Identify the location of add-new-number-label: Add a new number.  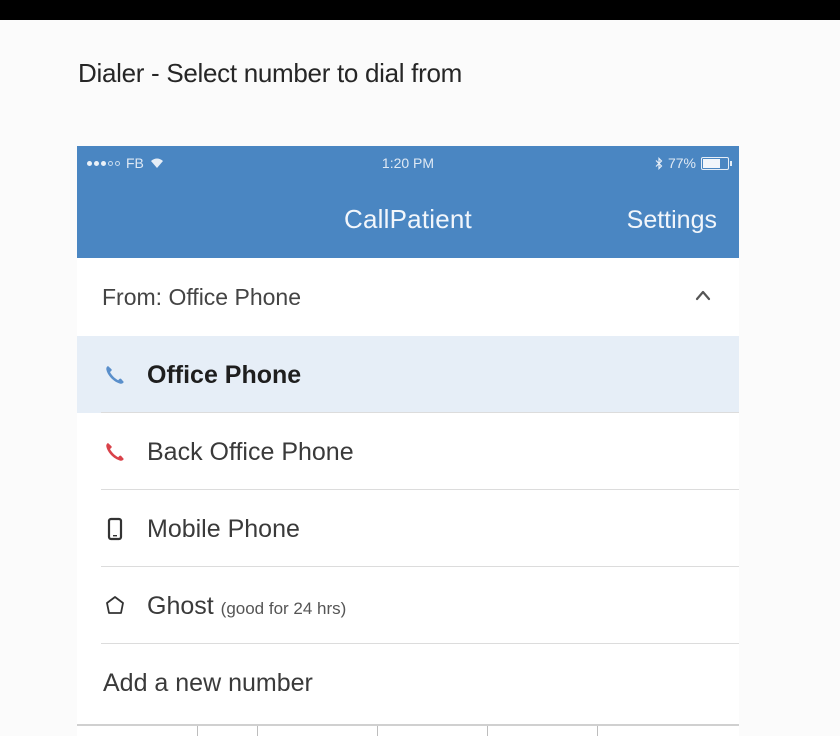
(208, 683).